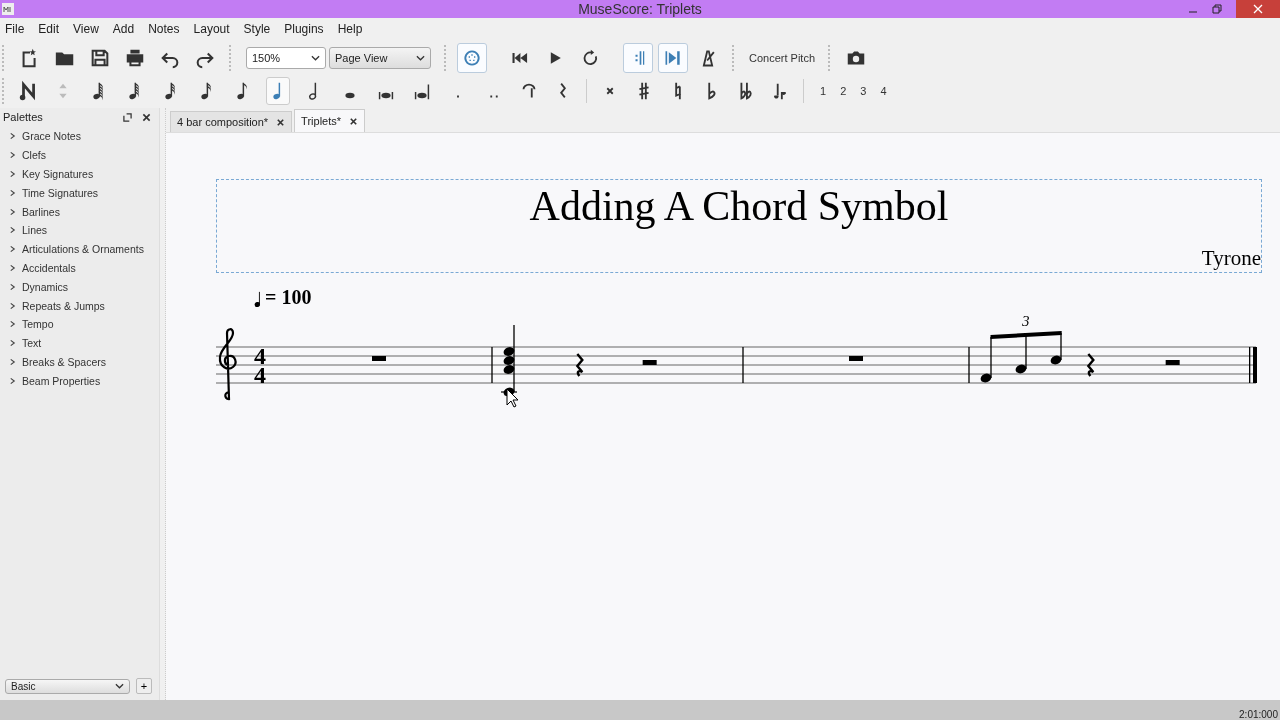 The width and height of the screenshot is (1280, 720). Describe the element at coordinates (23, 117) in the screenshot. I see `panel-title: Palettes` at that location.